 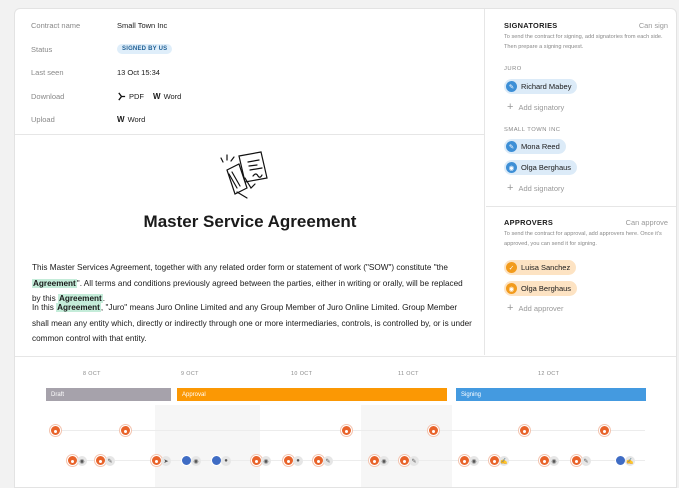 I want to click on download-pdf-label: PDF, so click(x=136, y=96).